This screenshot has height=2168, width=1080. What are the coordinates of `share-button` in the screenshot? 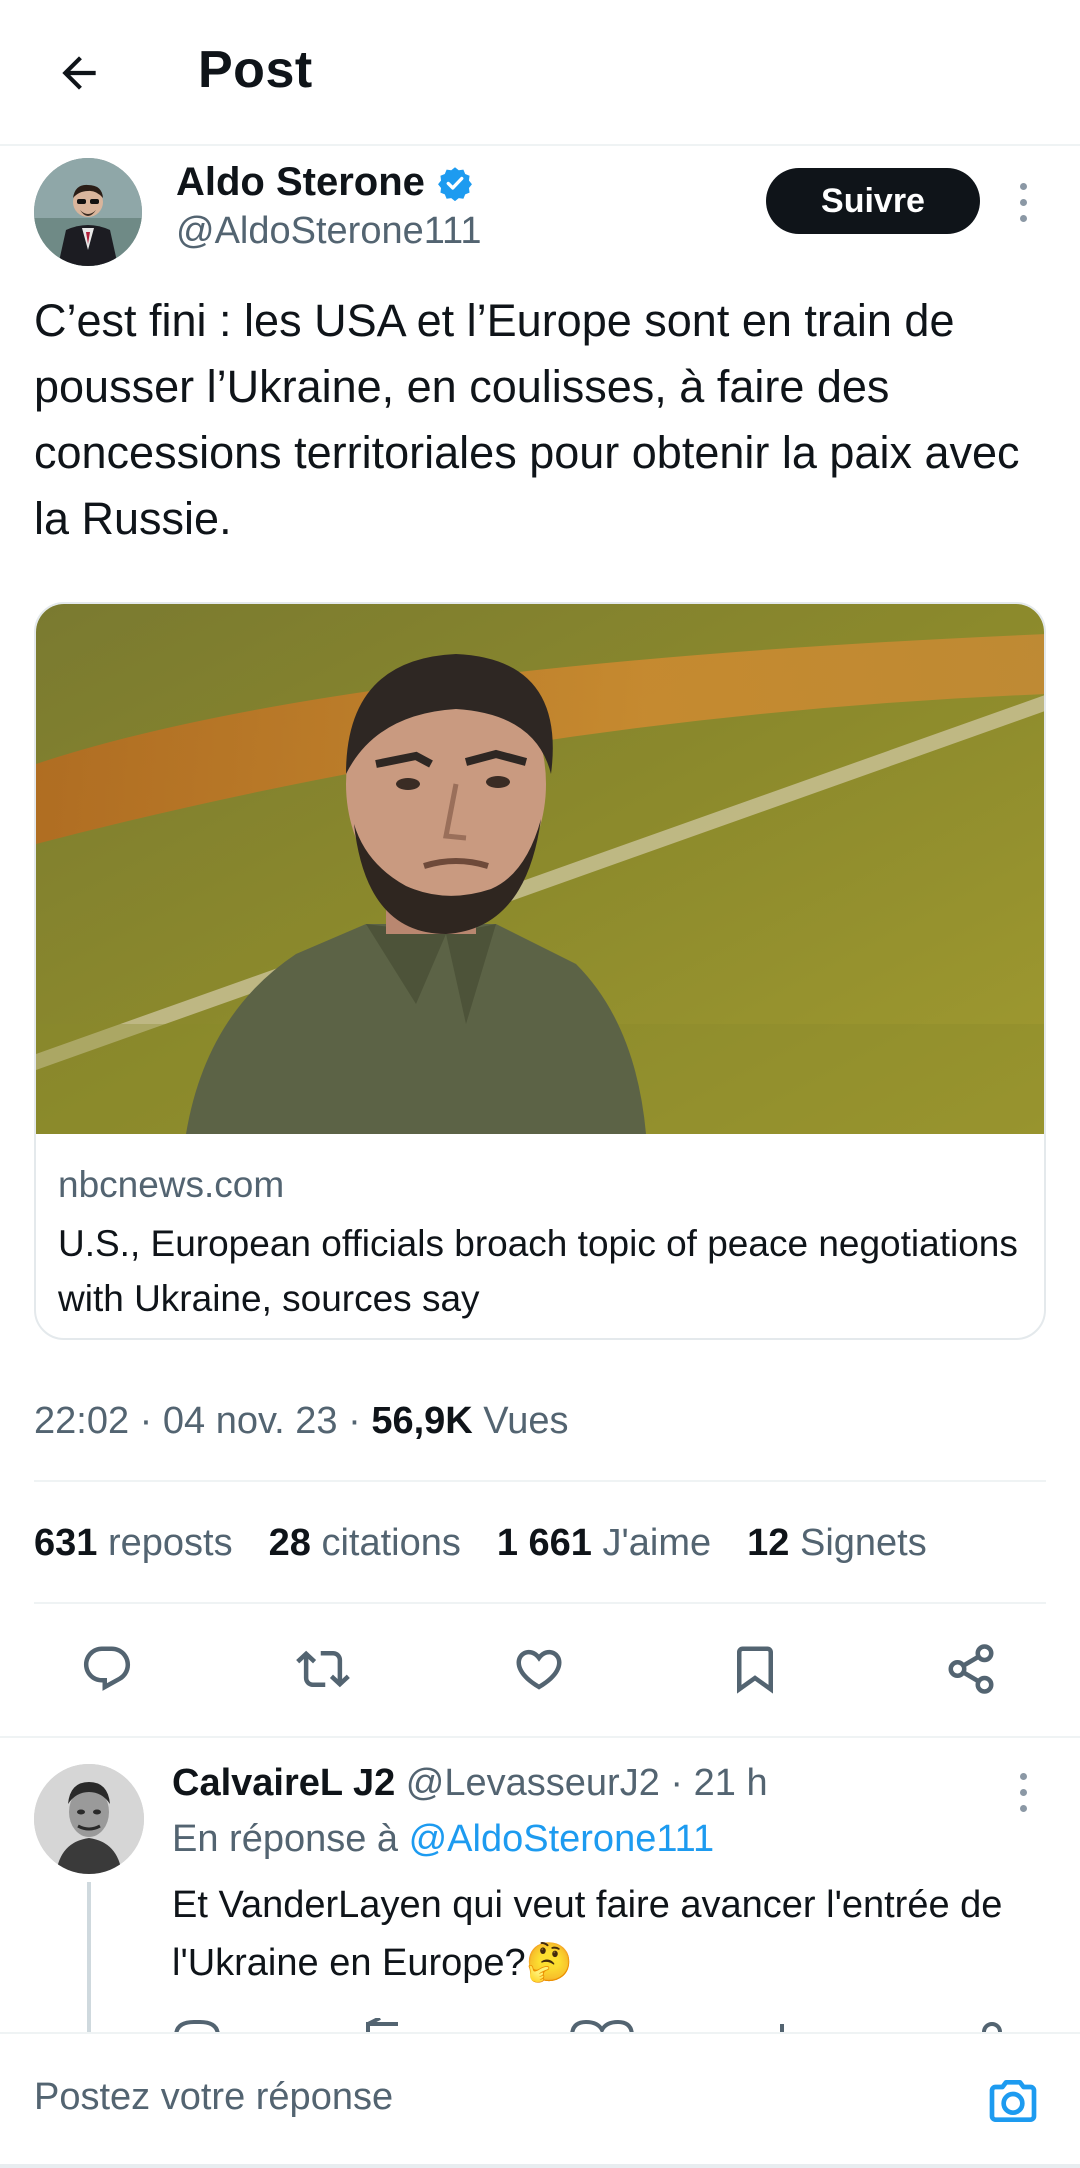 It's located at (971, 1669).